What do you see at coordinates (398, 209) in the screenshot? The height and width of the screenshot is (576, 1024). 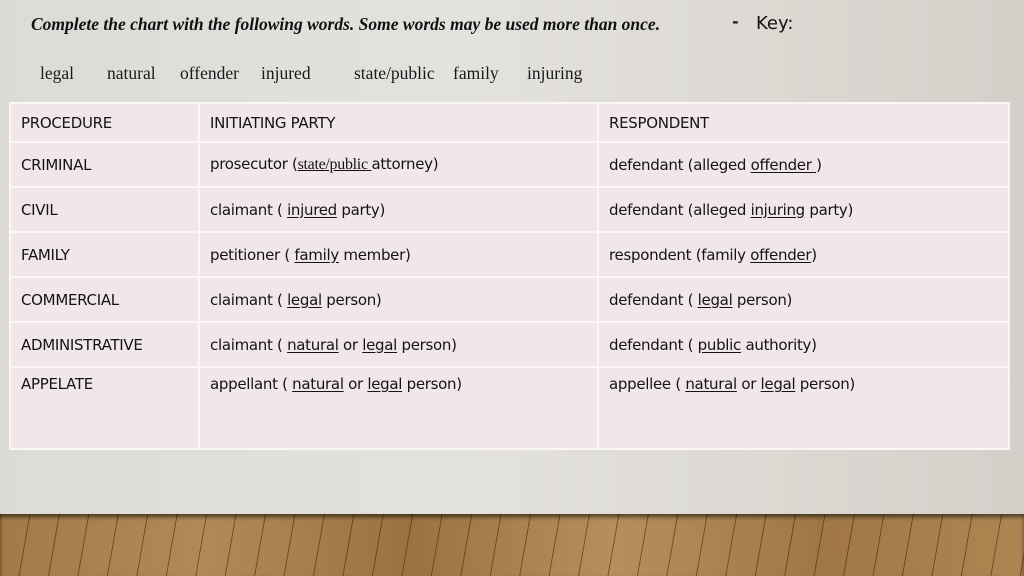 I see `initiating-party-cell: claimant ( injured party)` at bounding box center [398, 209].